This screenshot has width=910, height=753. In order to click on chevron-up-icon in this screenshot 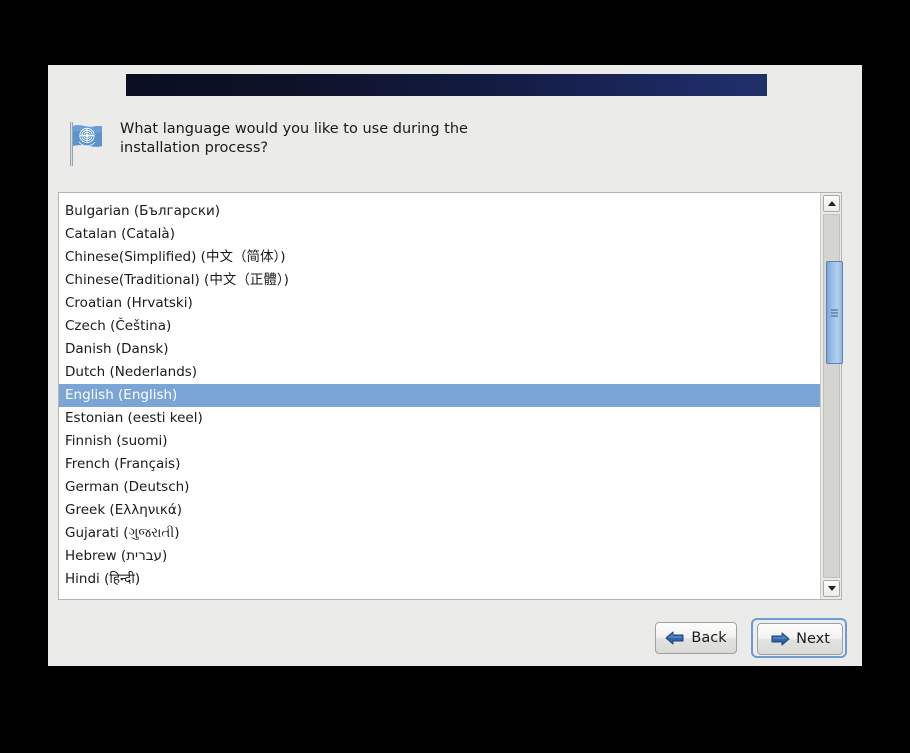, I will do `click(831, 203)`.